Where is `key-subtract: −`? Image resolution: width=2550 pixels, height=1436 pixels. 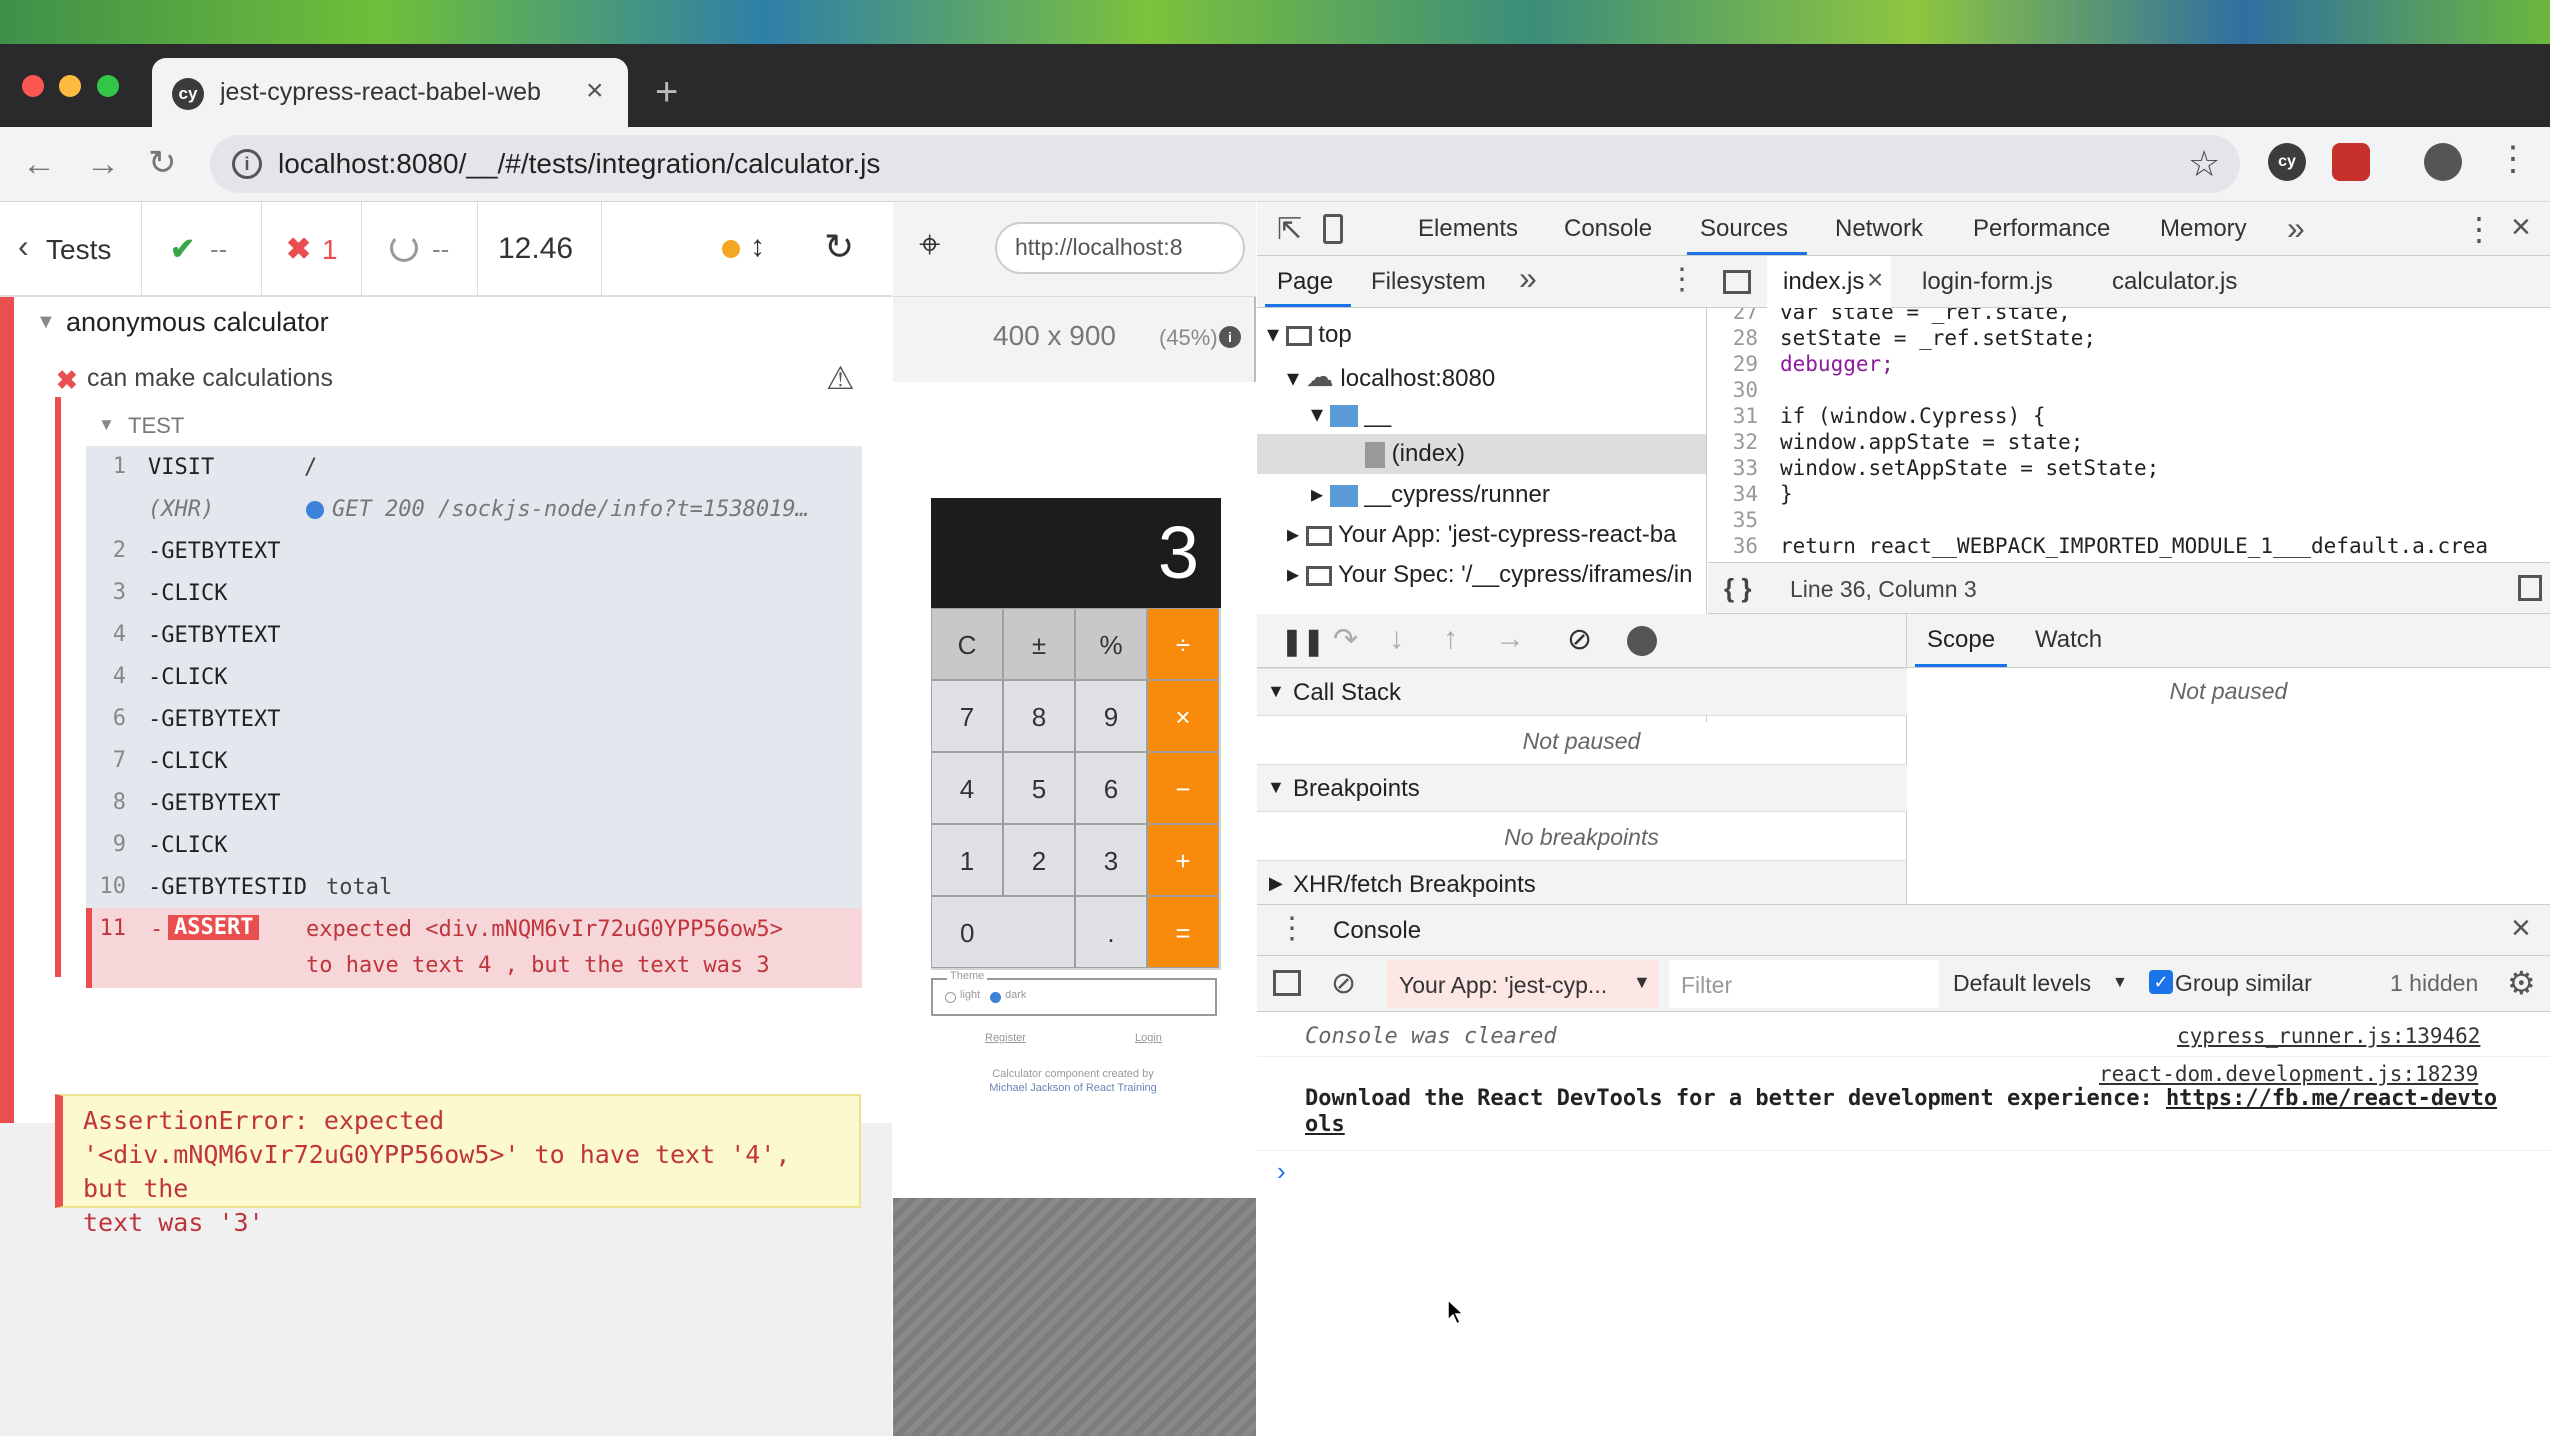 key-subtract: − is located at coordinates (1183, 788).